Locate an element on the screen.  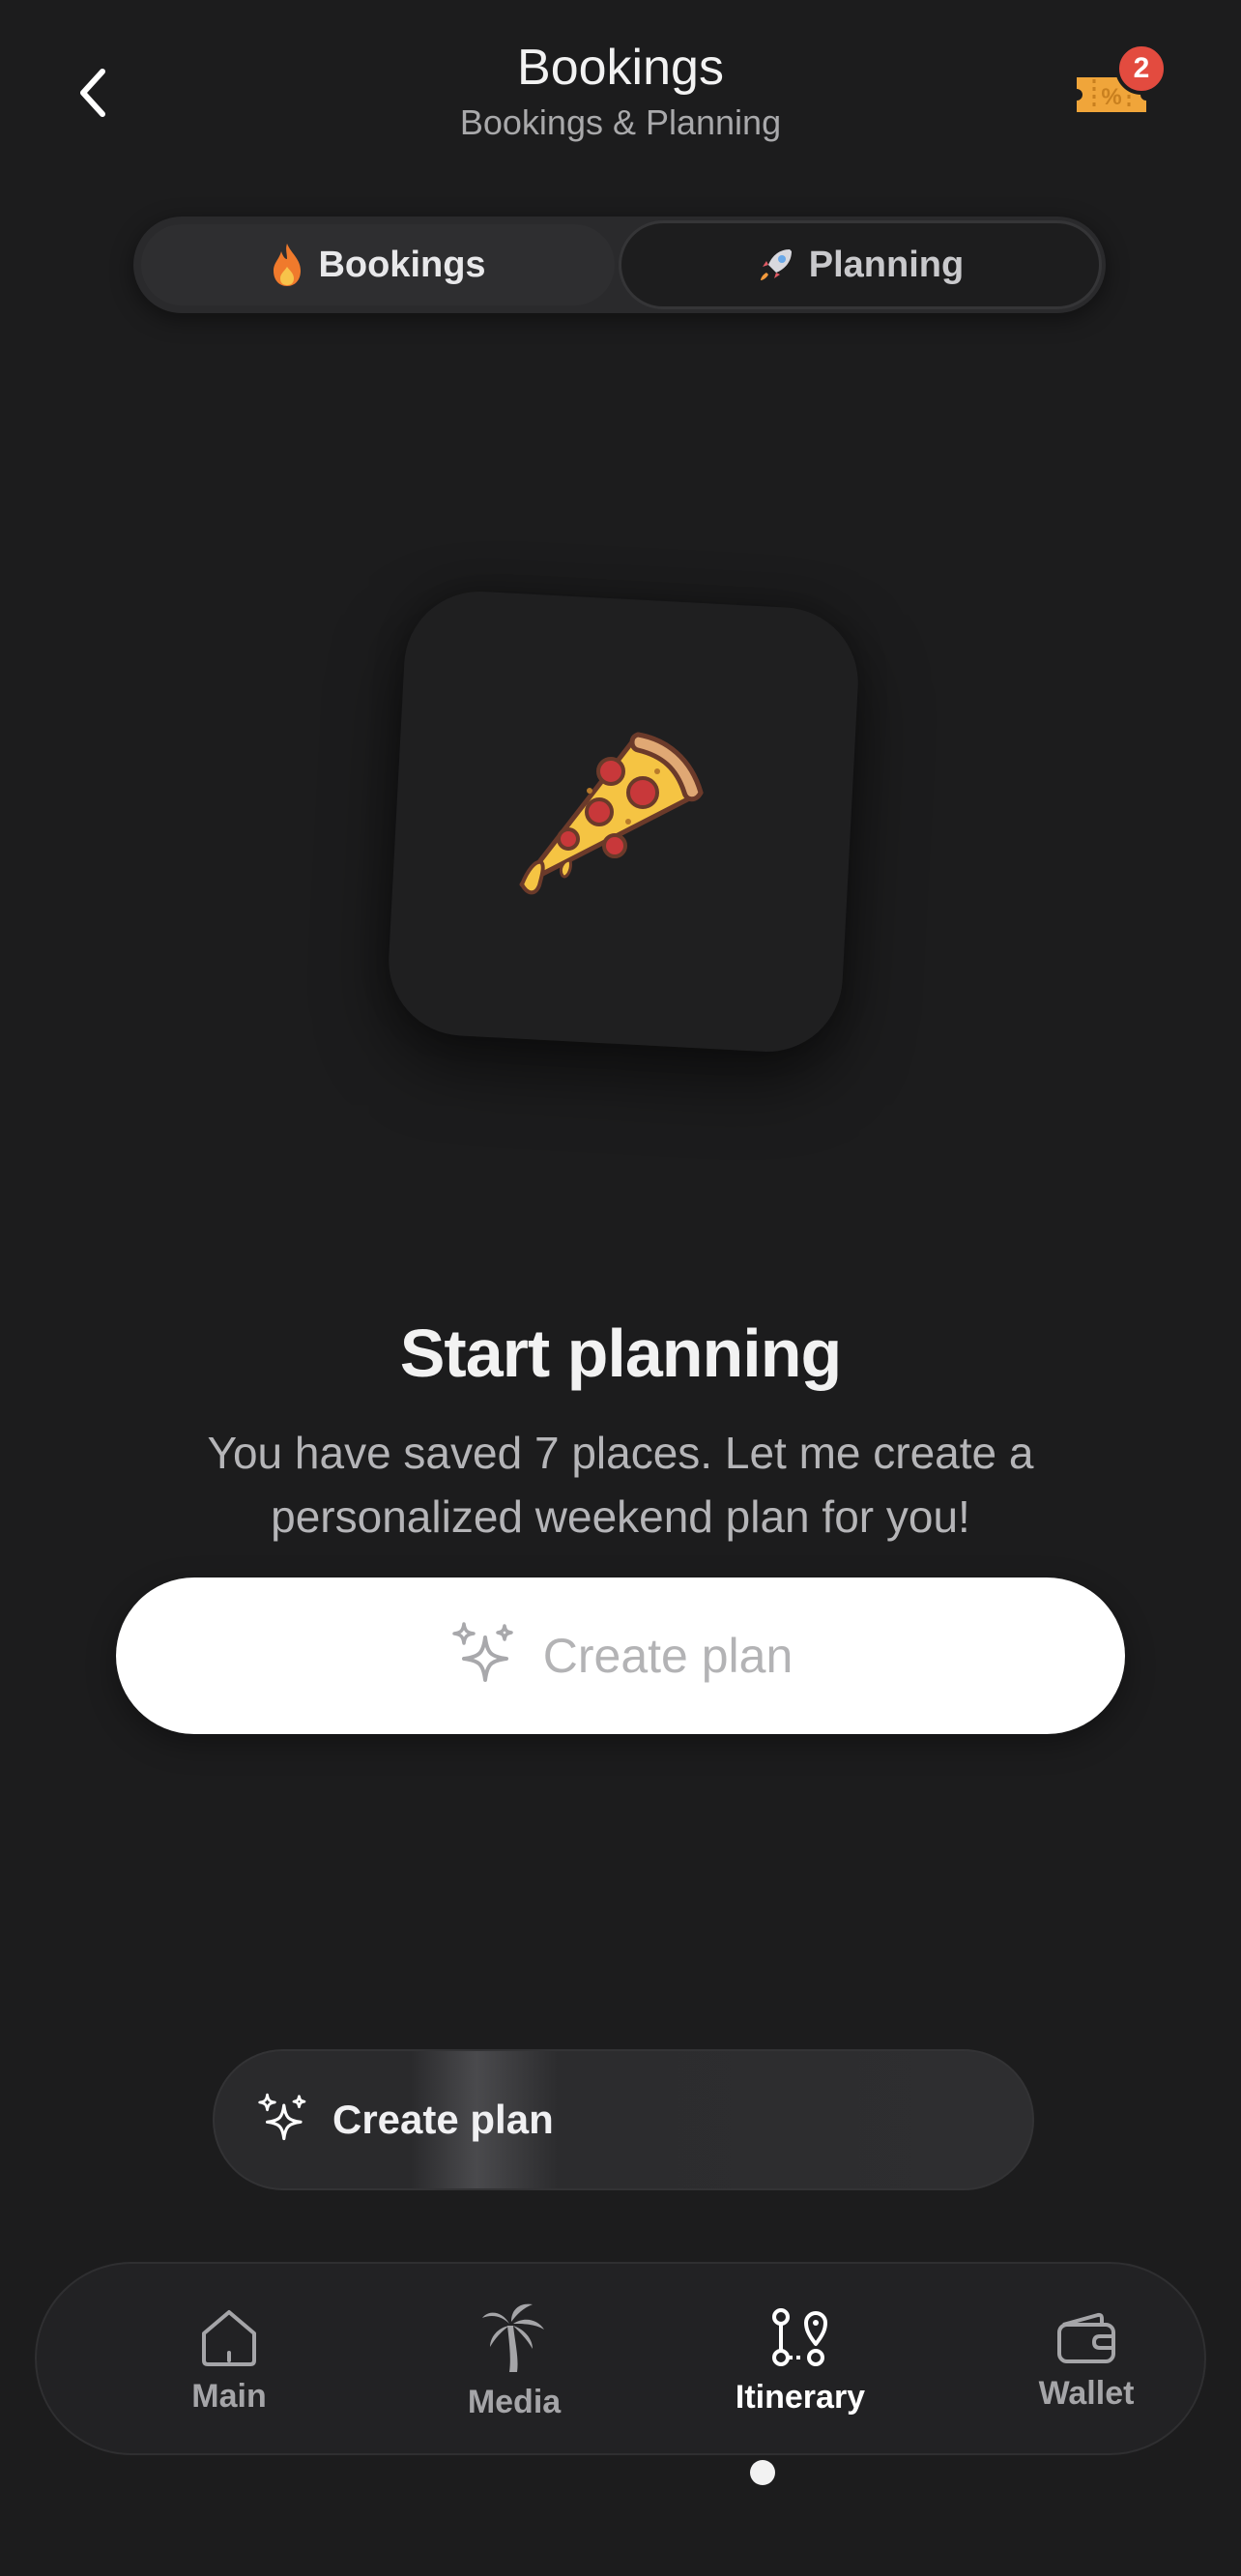
page-title: Bookings is located at coordinates (620, 68).